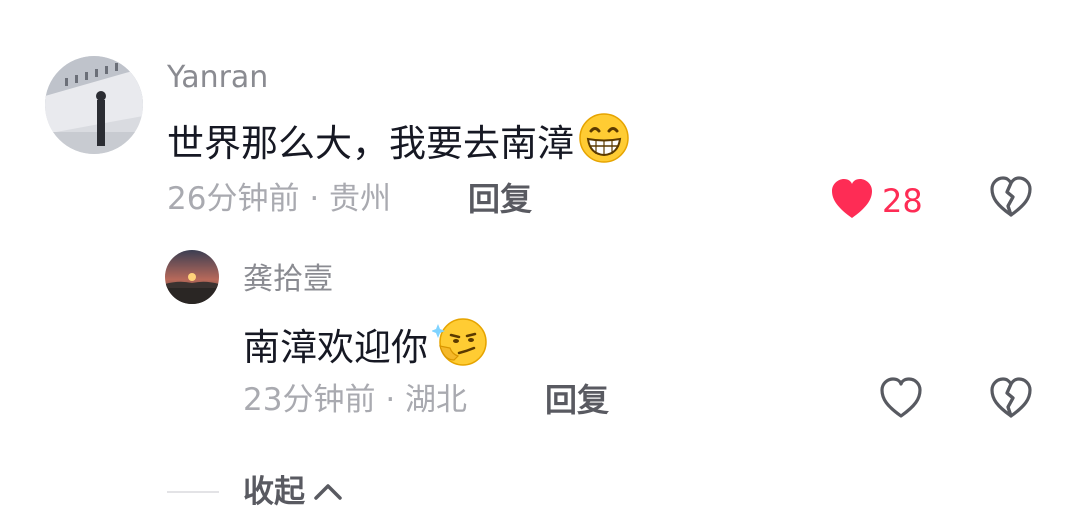  Describe the element at coordinates (436, 400) in the screenshot. I see `reply-location: 湖北` at that location.